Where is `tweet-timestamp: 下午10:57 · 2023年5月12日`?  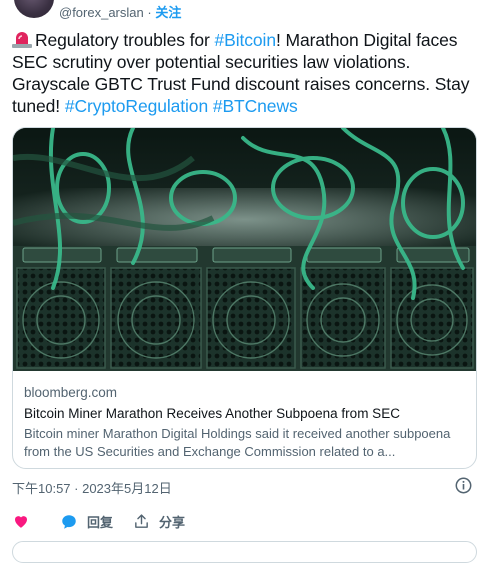
tweet-timestamp: 下午10:57 · 2023年5月12日 is located at coordinates (92, 487).